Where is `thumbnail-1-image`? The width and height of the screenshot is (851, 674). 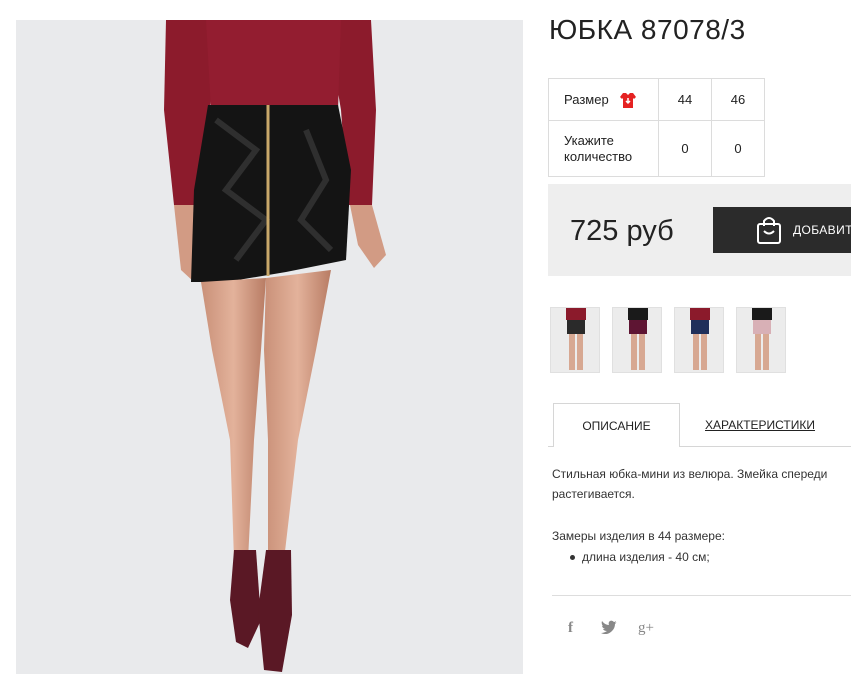
thumbnail-1-image is located at coordinates (576, 339).